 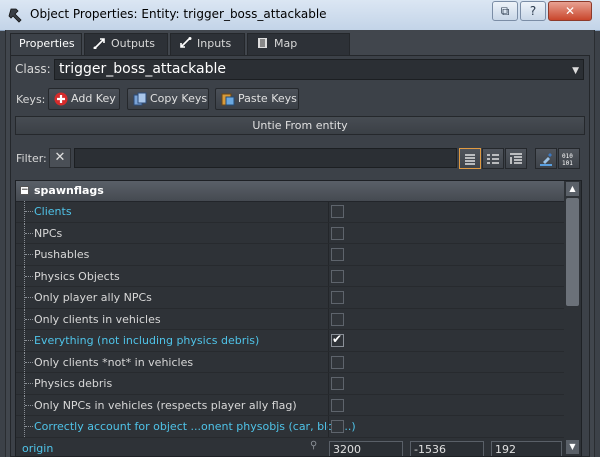 What do you see at coordinates (533, 11) in the screenshot?
I see `help-button: ?` at bounding box center [533, 11].